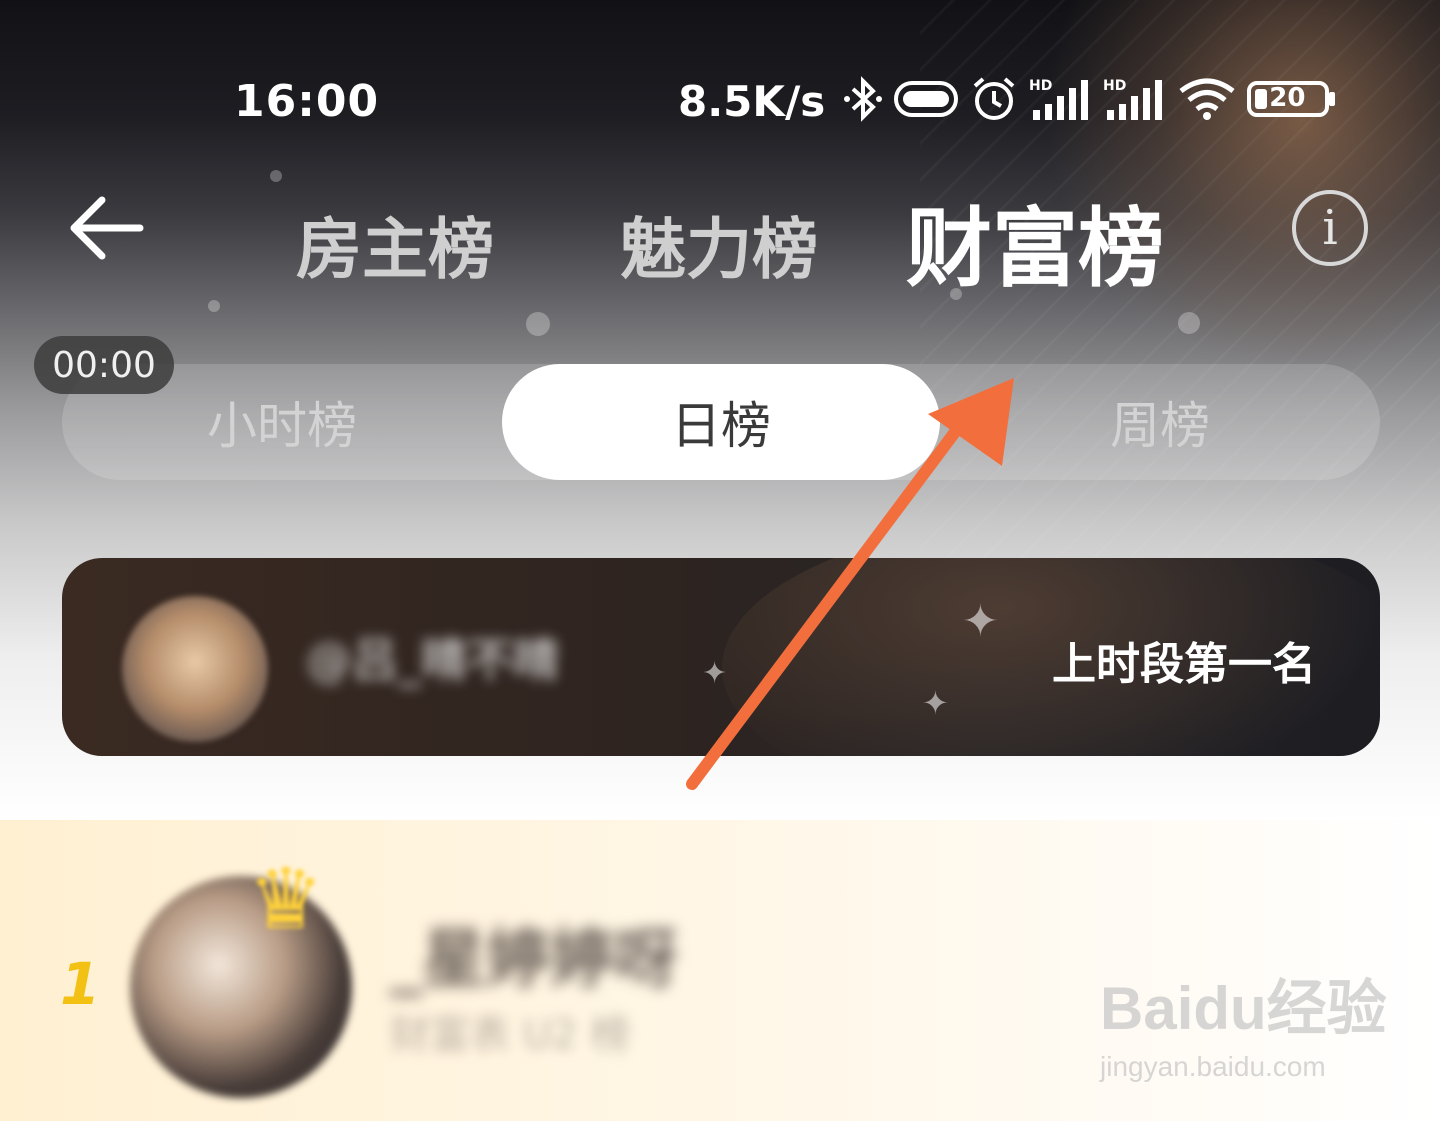 The image size is (1440, 1121). I want to click on ranking-user-name: _星婷婷呀, so click(534, 960).